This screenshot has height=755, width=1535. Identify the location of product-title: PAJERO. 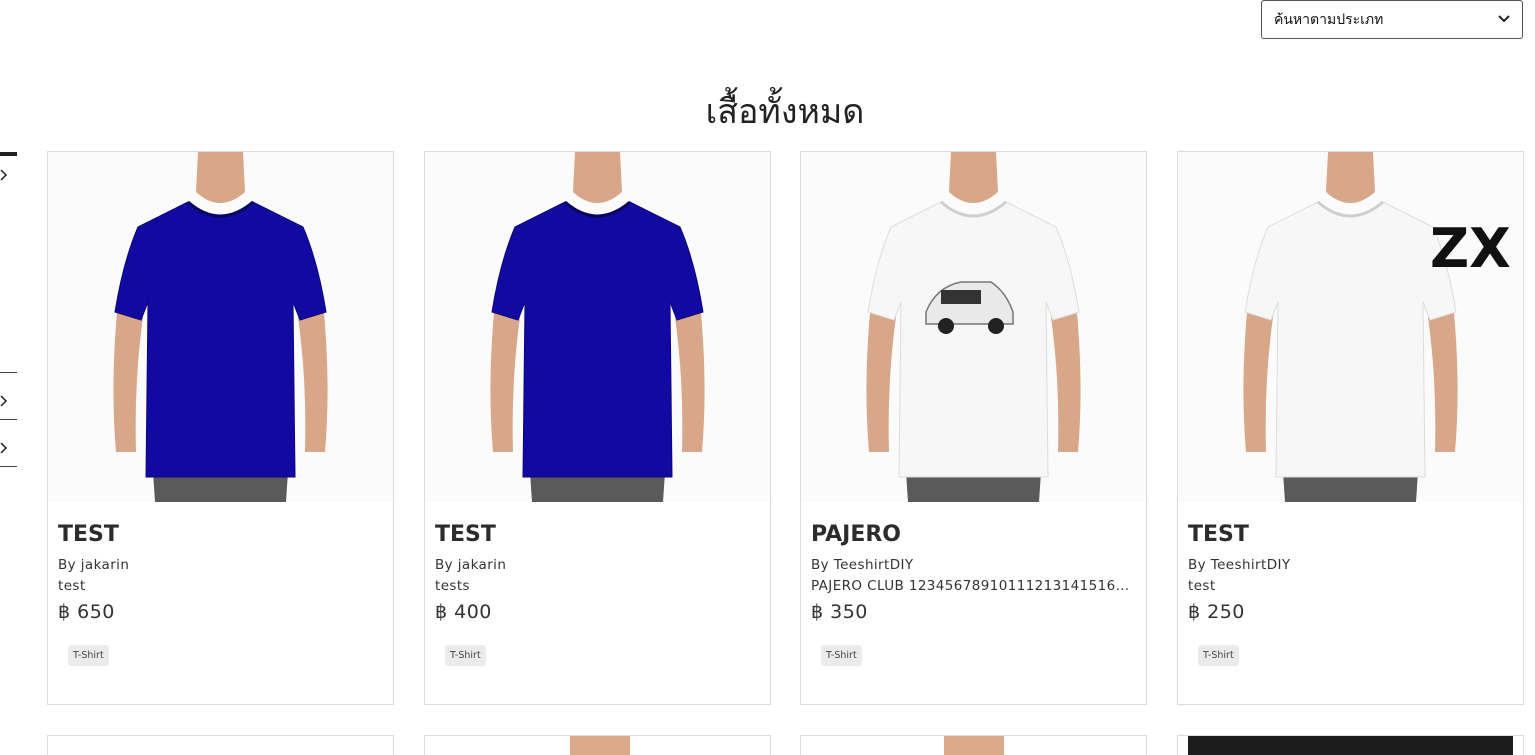
(856, 534).